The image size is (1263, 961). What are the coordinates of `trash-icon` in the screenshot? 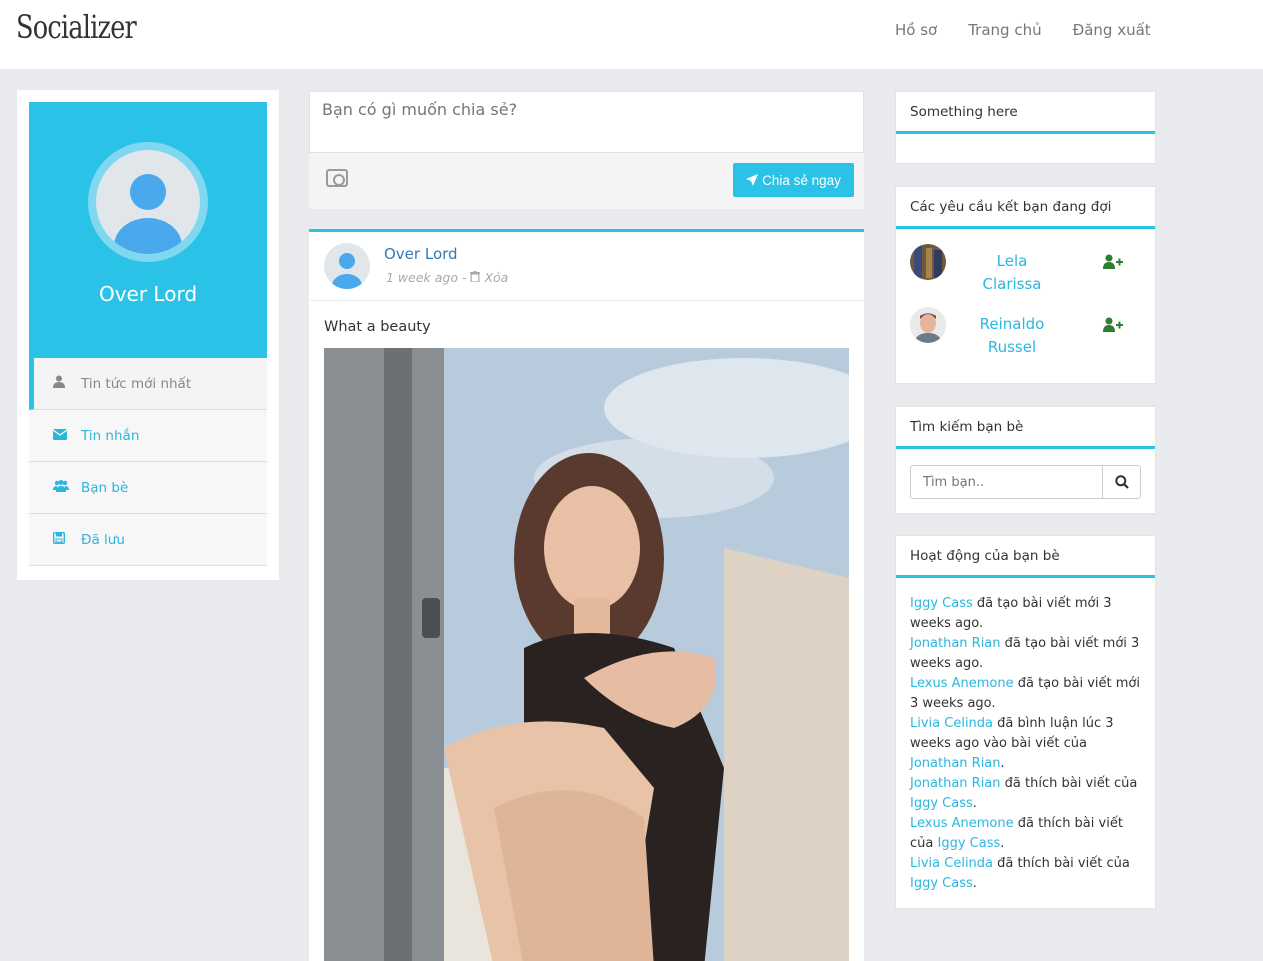 It's located at (475, 277).